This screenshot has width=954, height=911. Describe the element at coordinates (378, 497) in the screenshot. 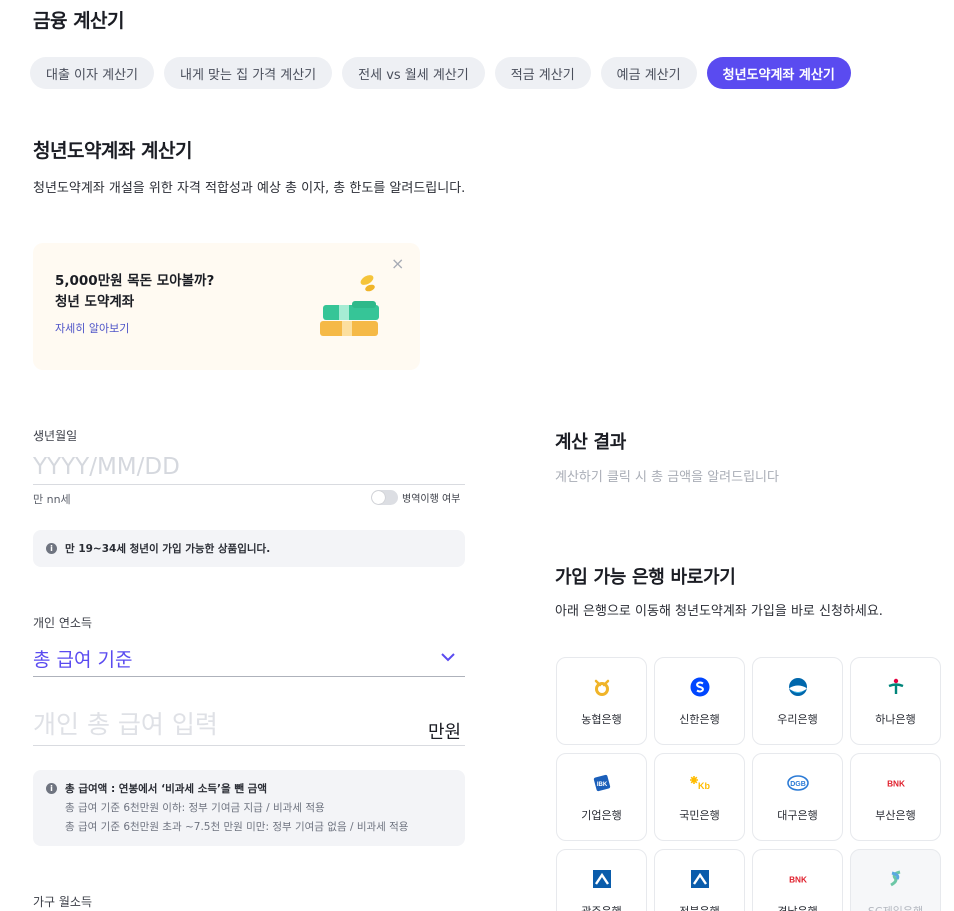

I see `toggle-knob` at that location.